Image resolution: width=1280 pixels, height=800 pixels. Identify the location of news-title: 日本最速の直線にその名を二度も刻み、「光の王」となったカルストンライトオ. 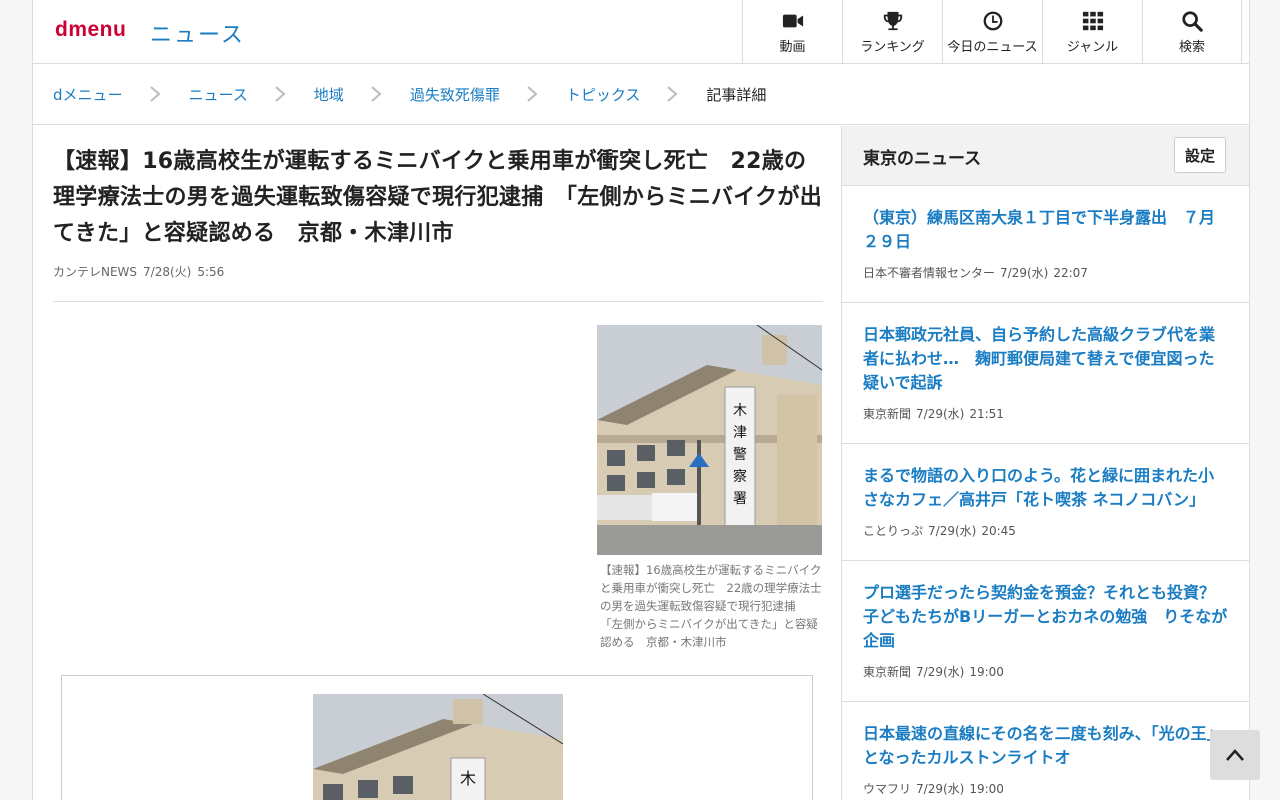
(1046, 746).